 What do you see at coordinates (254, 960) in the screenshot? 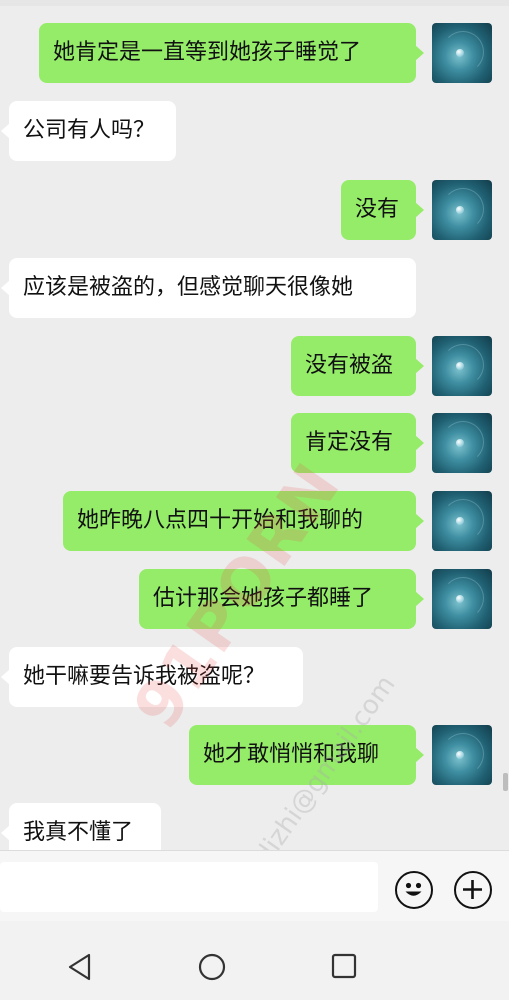
I see `system-navigation-bar` at bounding box center [254, 960].